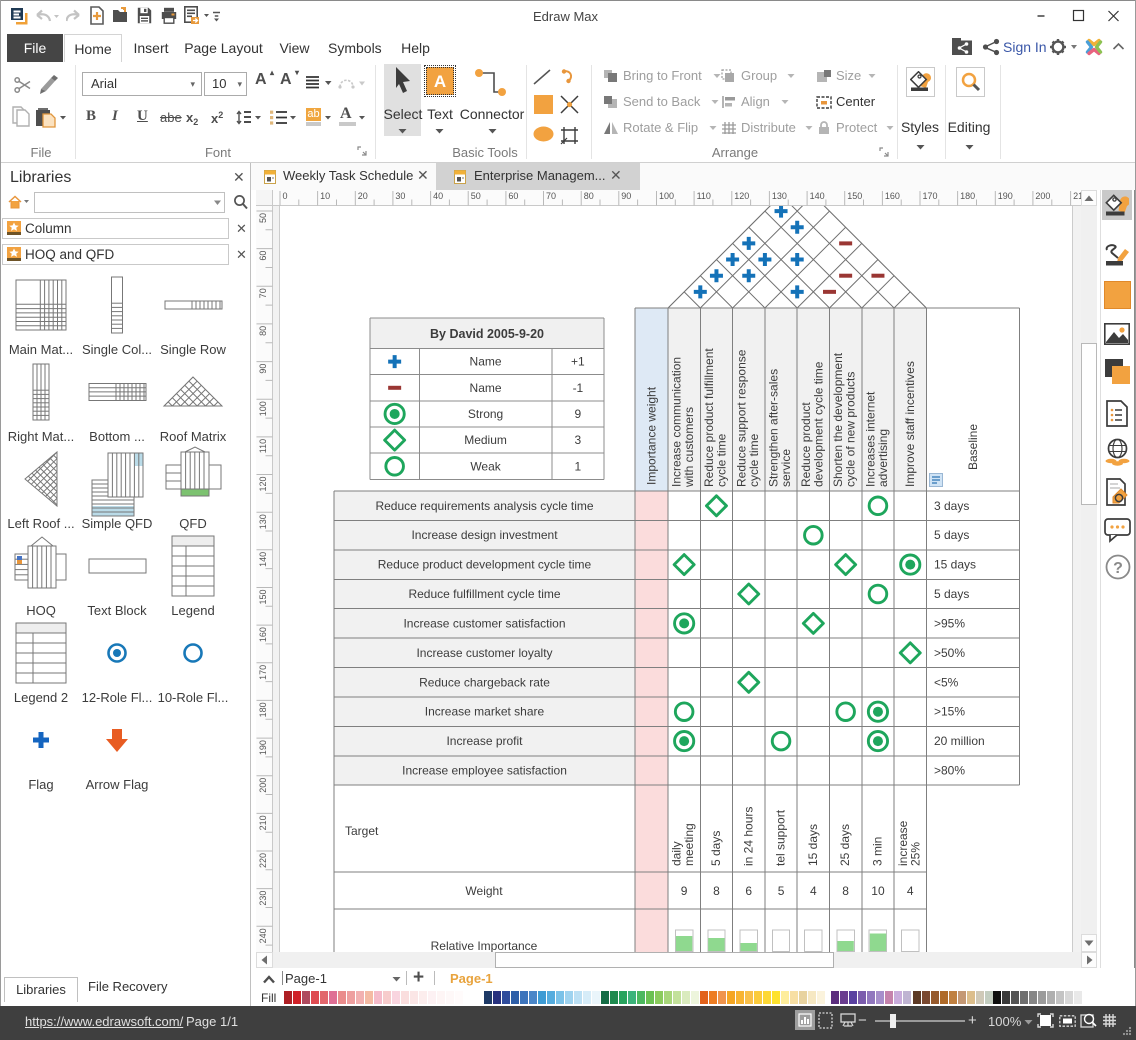  I want to click on svg-text: 230, so click(263, 898).